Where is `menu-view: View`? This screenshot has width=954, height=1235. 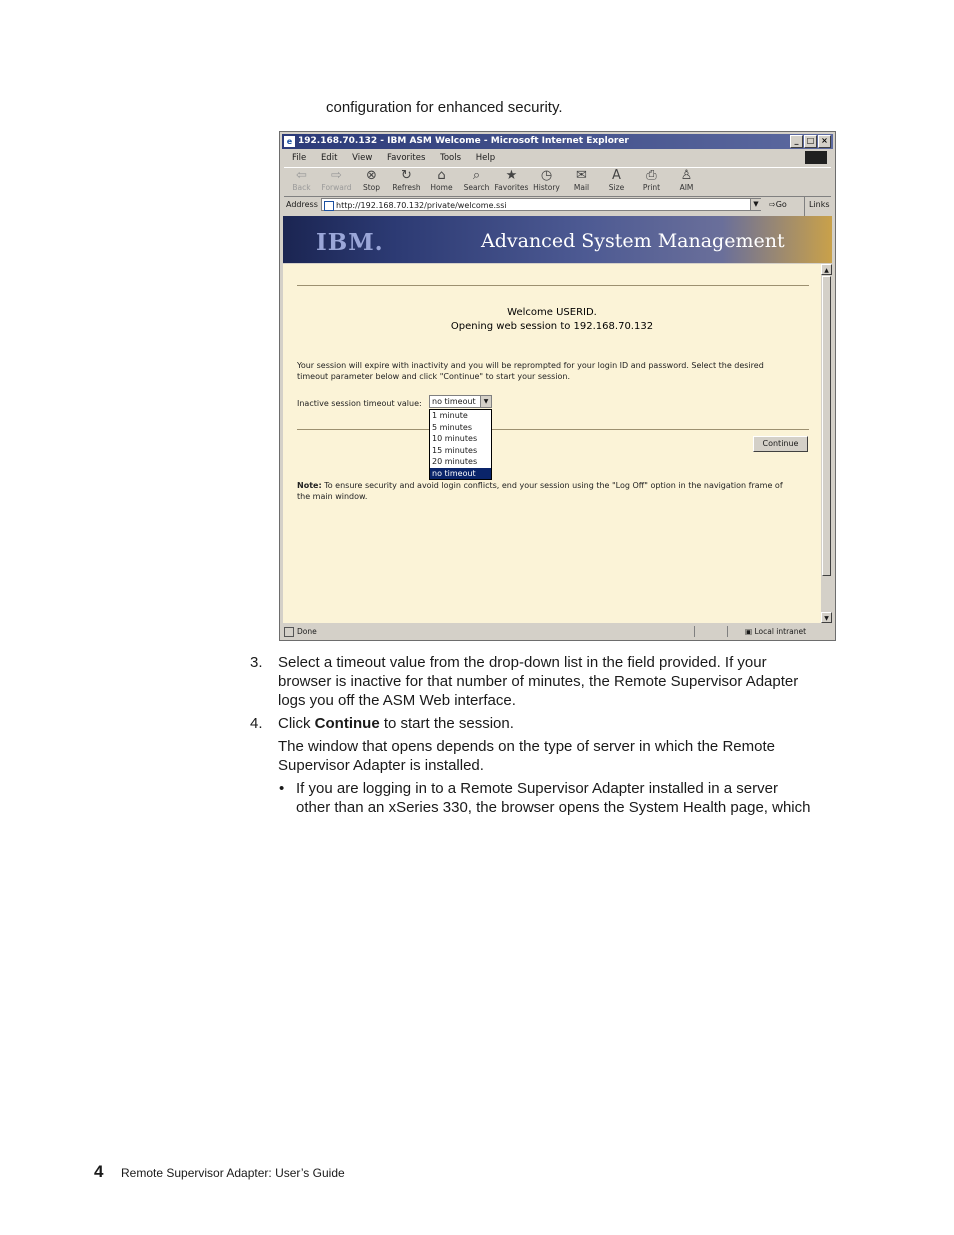
menu-view: View is located at coordinates (362, 158).